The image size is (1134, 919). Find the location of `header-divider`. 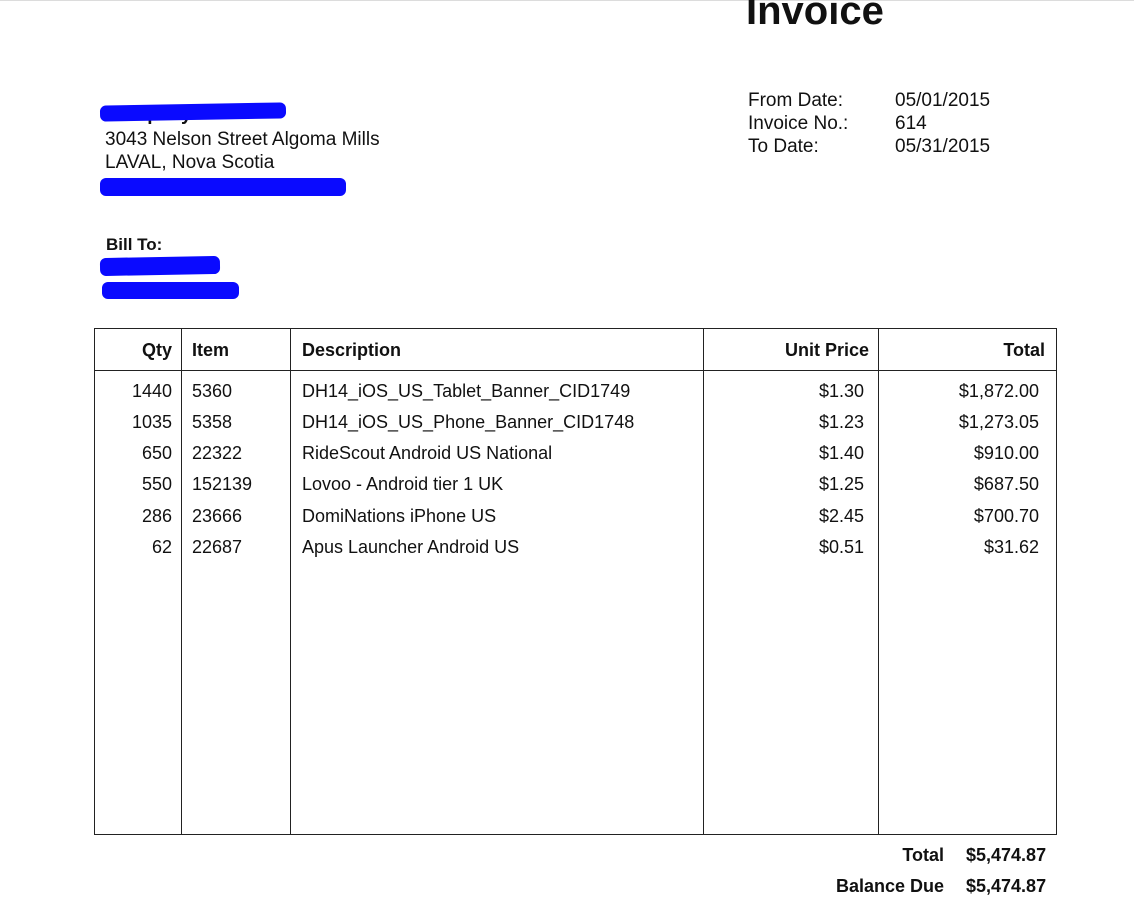

header-divider is located at coordinates (575, 370).